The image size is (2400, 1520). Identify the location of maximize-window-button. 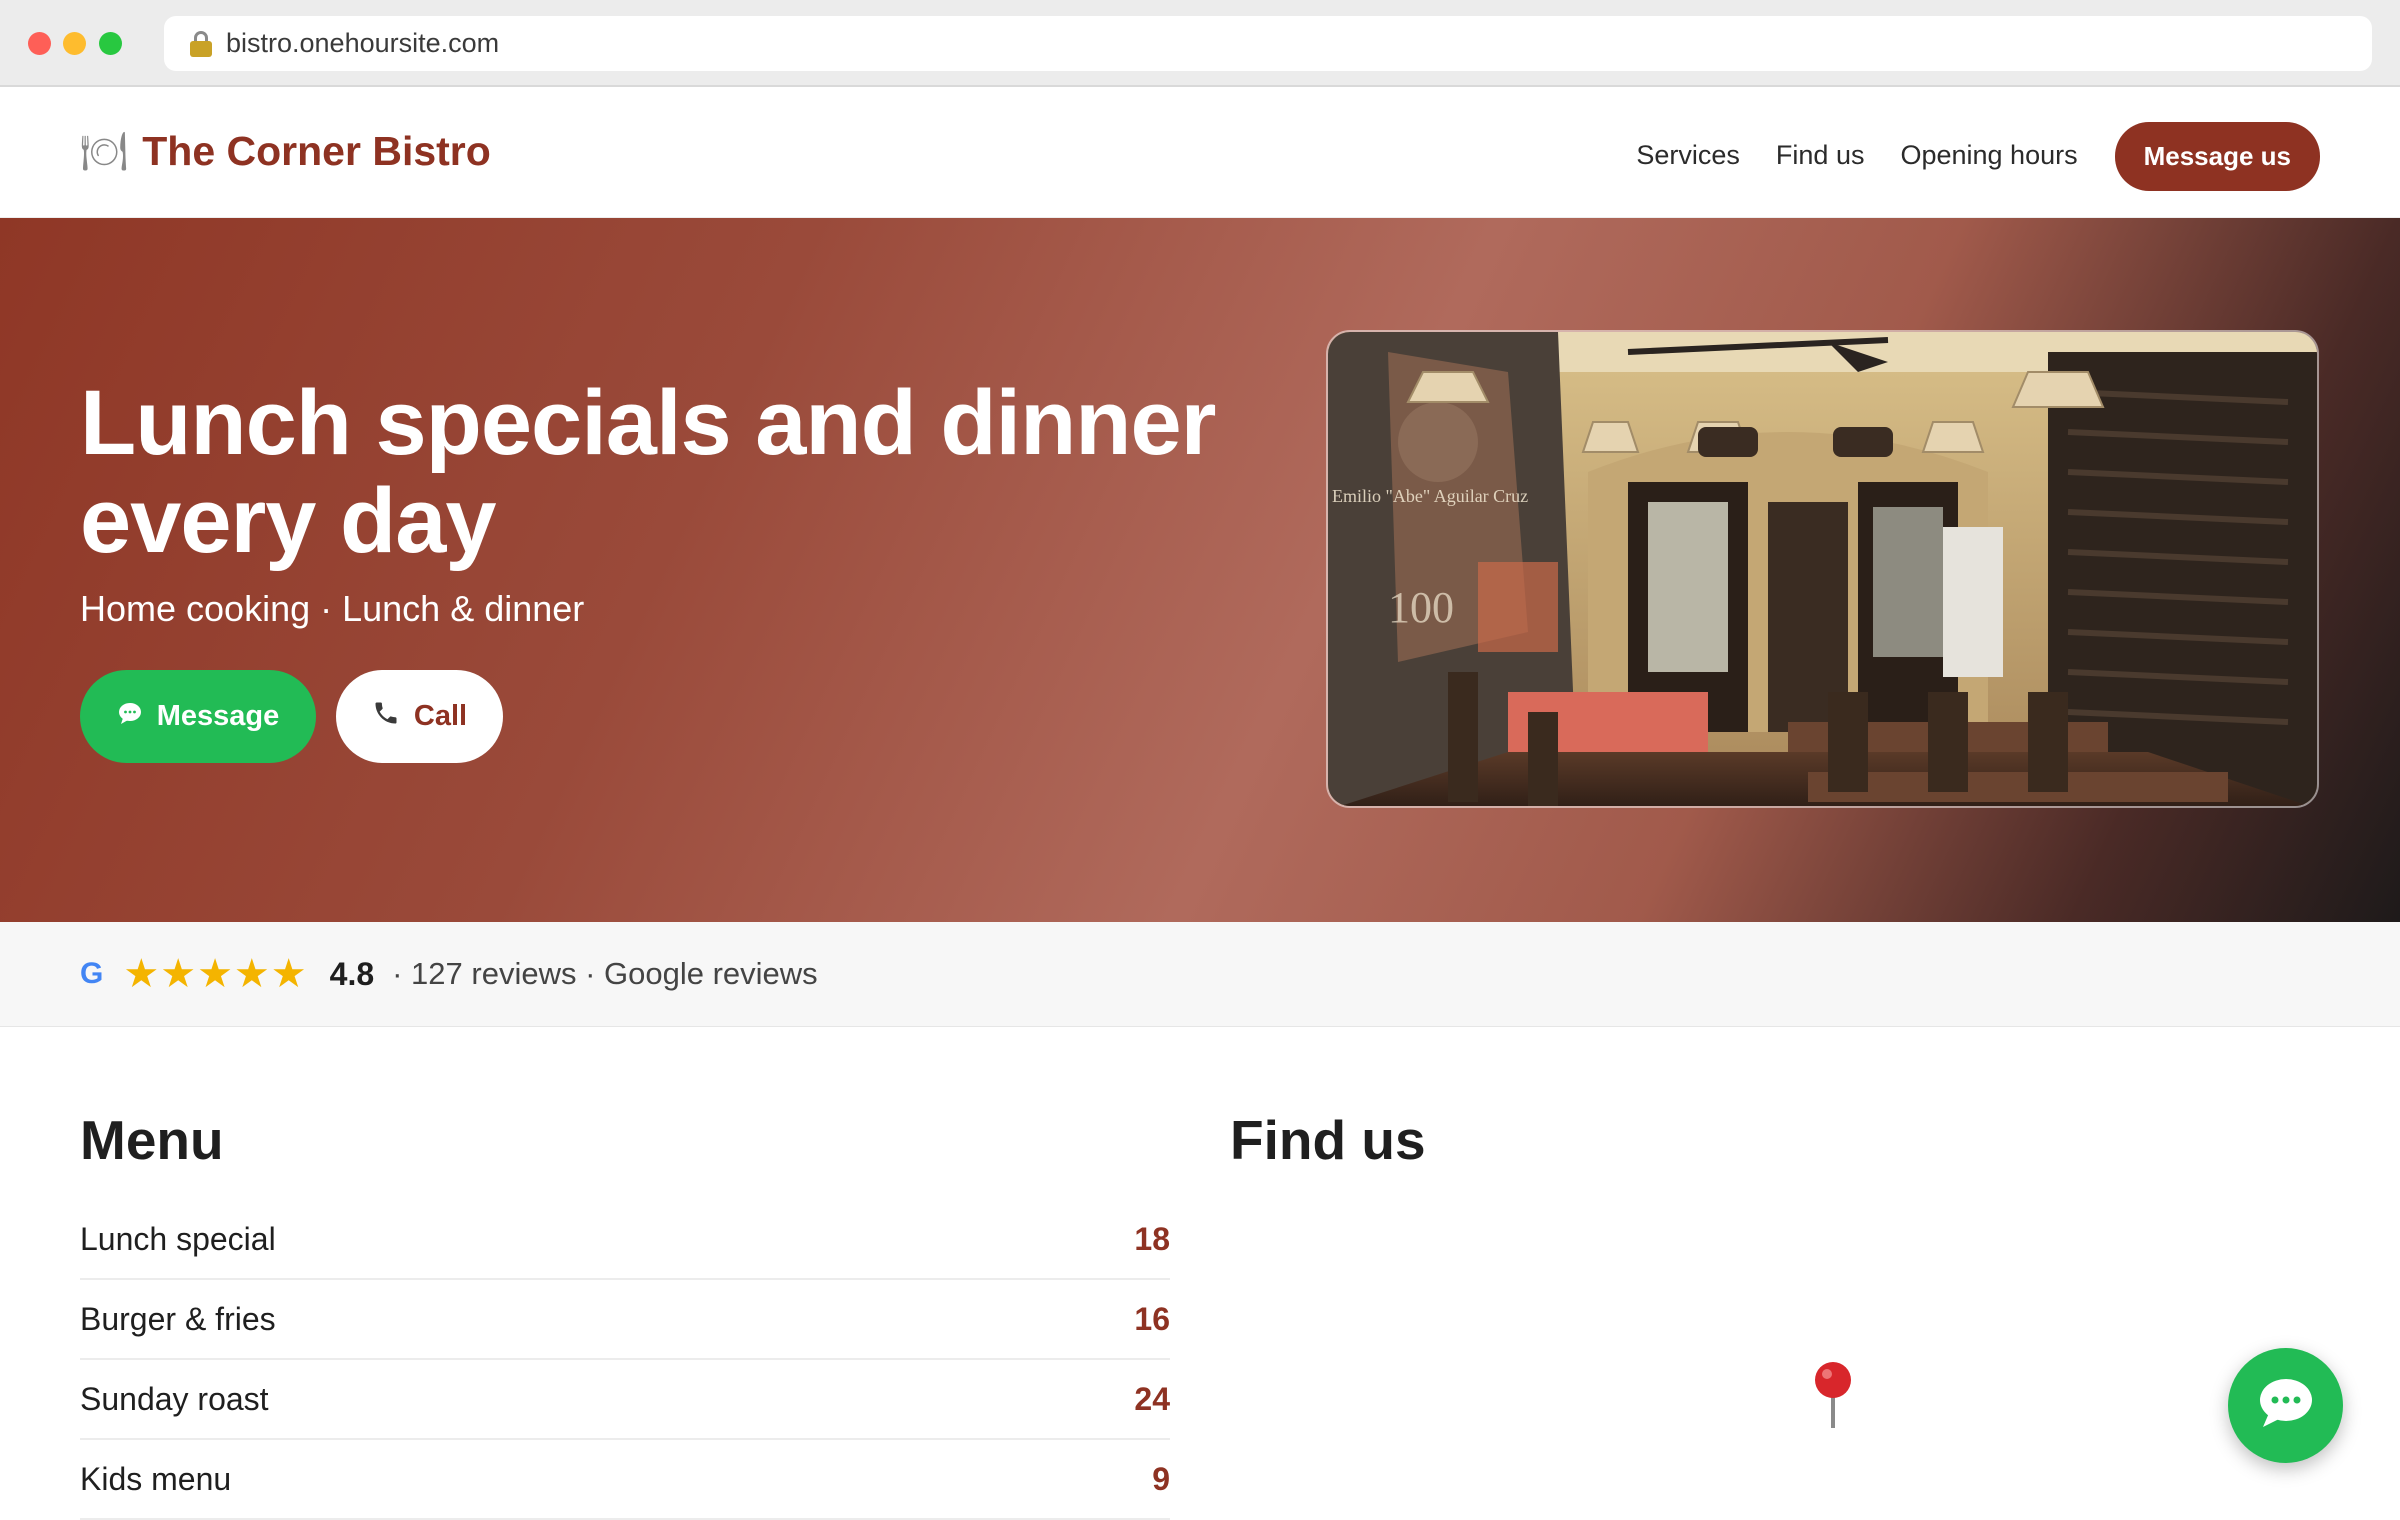
(110, 43).